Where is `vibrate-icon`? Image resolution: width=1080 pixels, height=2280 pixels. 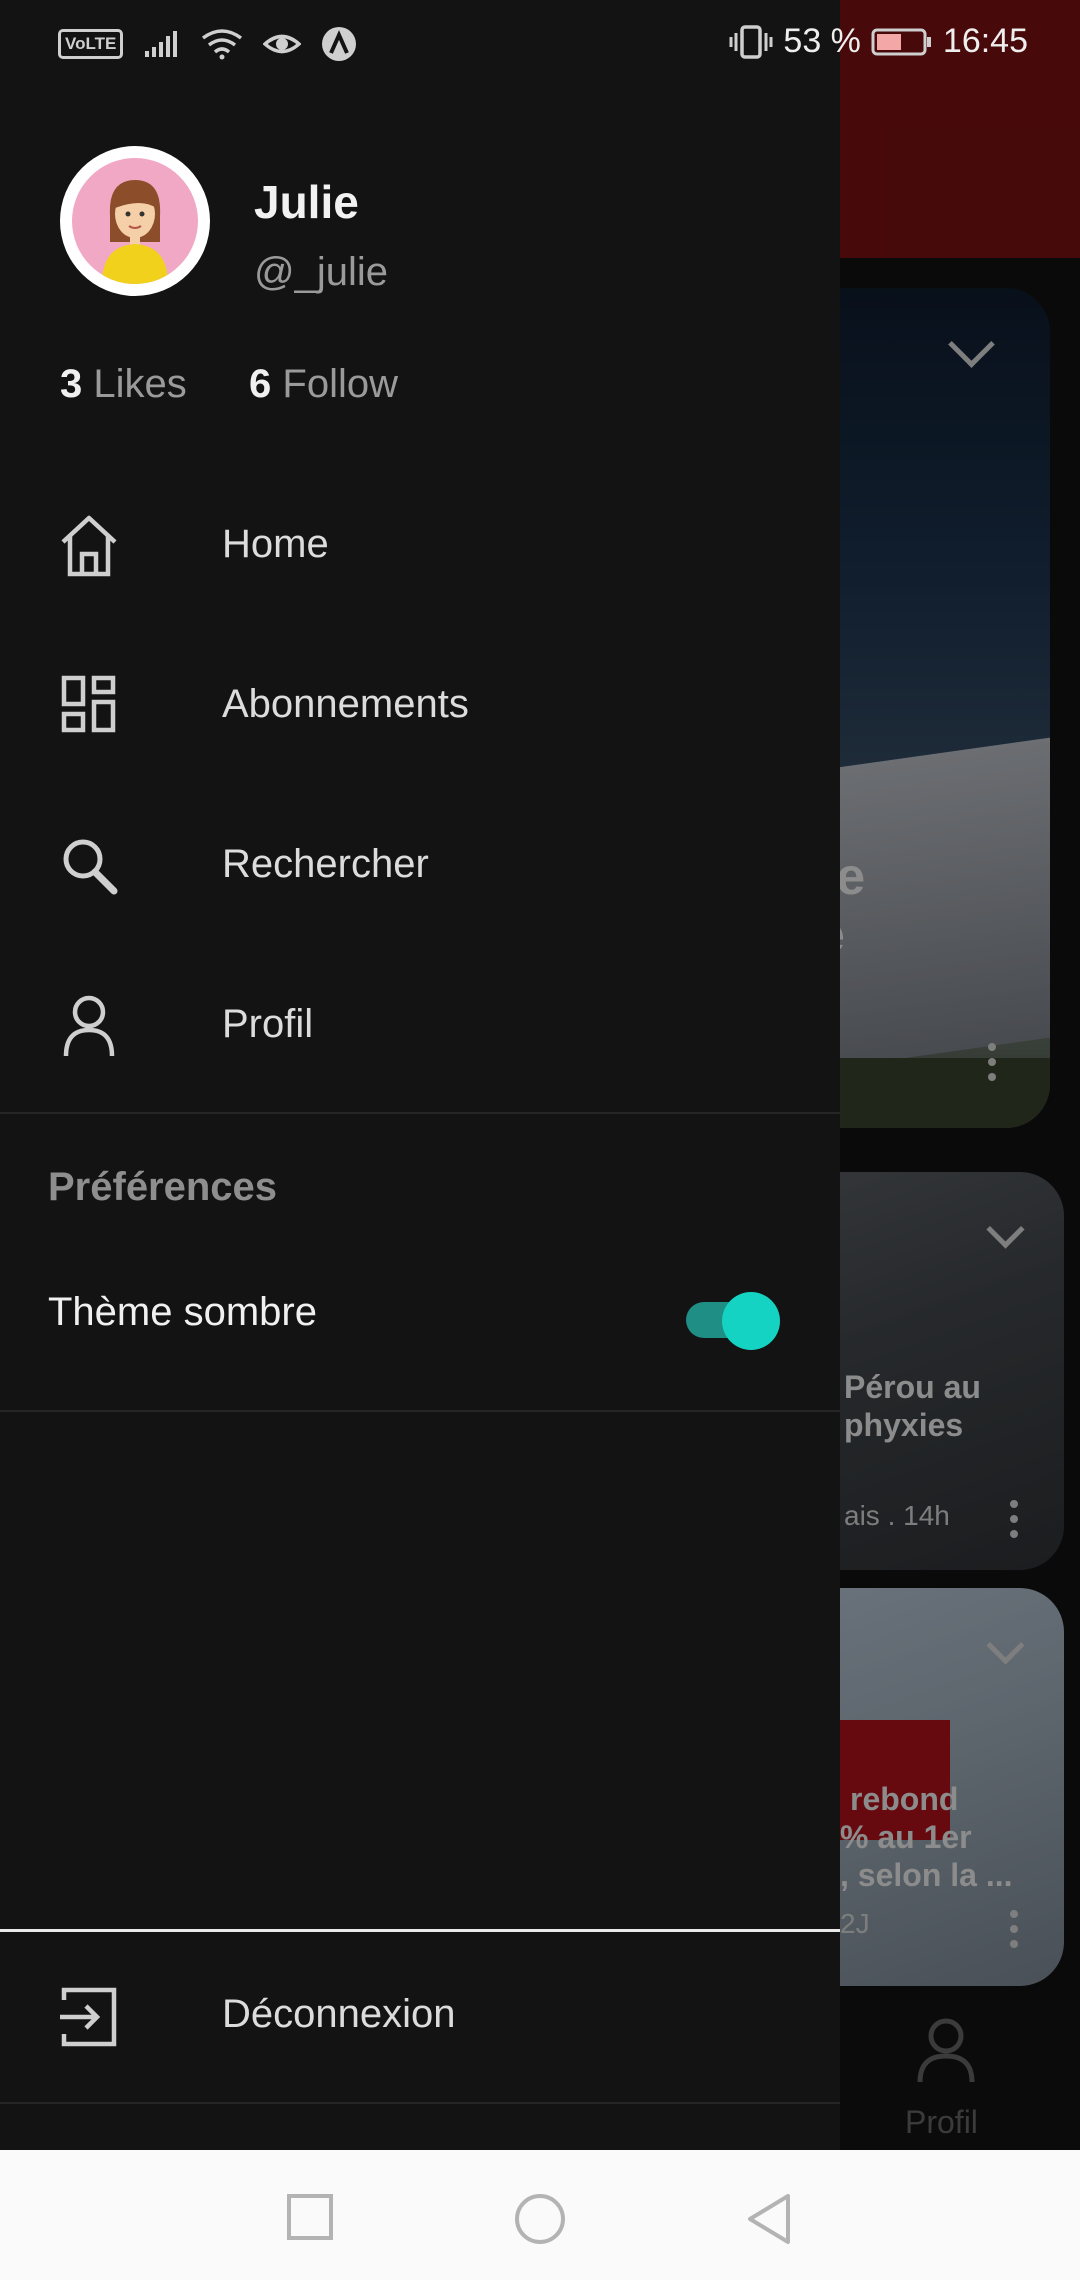 vibrate-icon is located at coordinates (751, 41).